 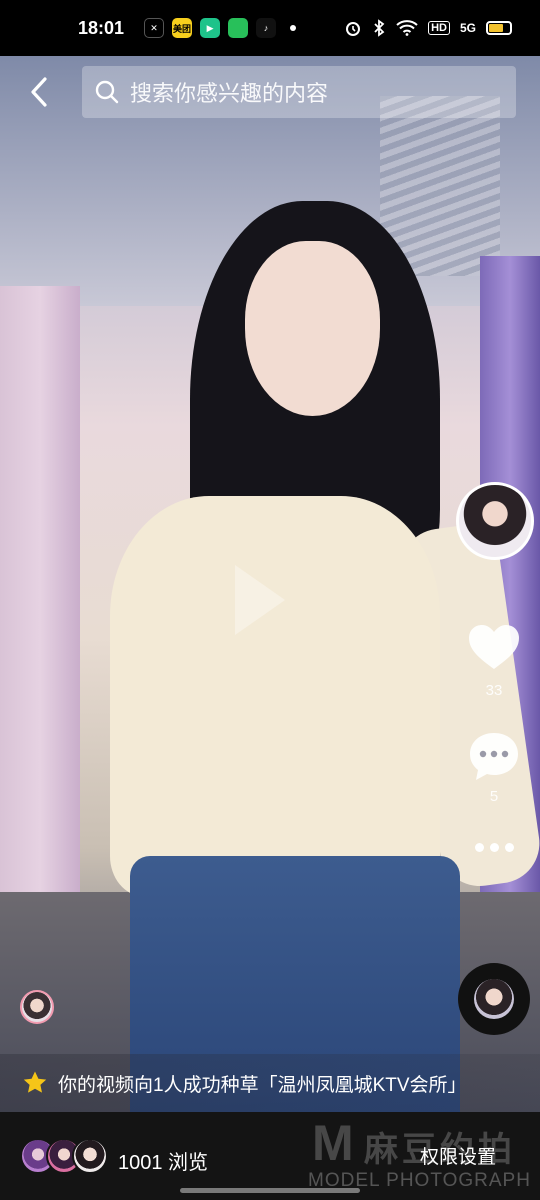 I want to click on chat-app-icon, so click(x=238, y=28).